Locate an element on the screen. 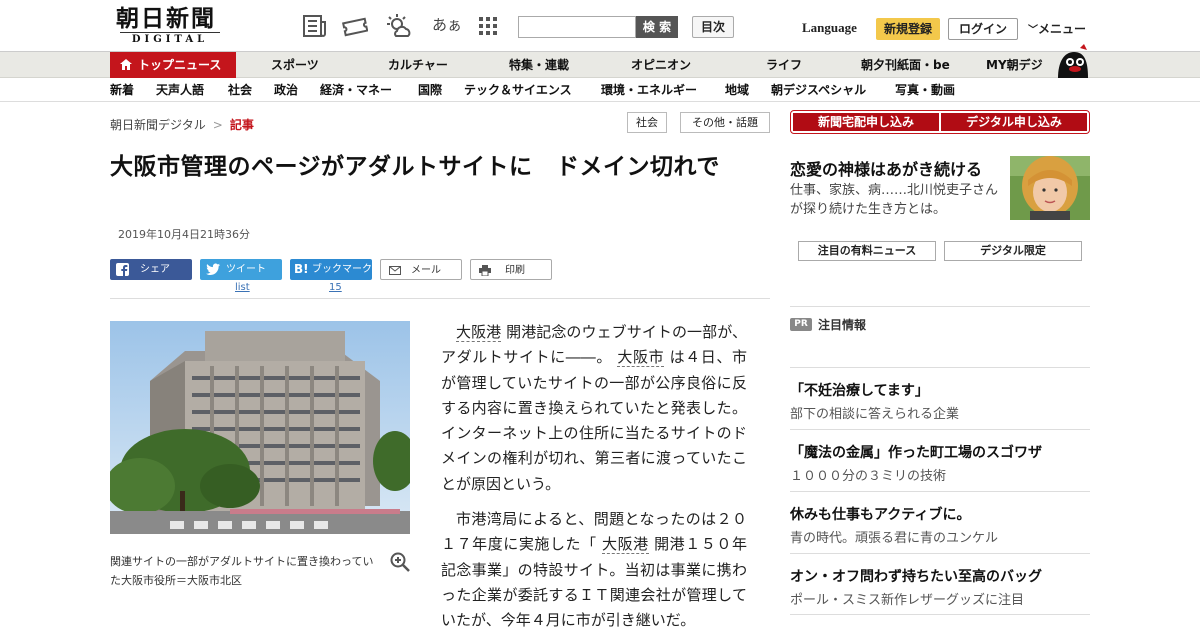 The height and width of the screenshot is (630, 1200). pr-item-title: 「不妊治療してます」 is located at coordinates (859, 390).